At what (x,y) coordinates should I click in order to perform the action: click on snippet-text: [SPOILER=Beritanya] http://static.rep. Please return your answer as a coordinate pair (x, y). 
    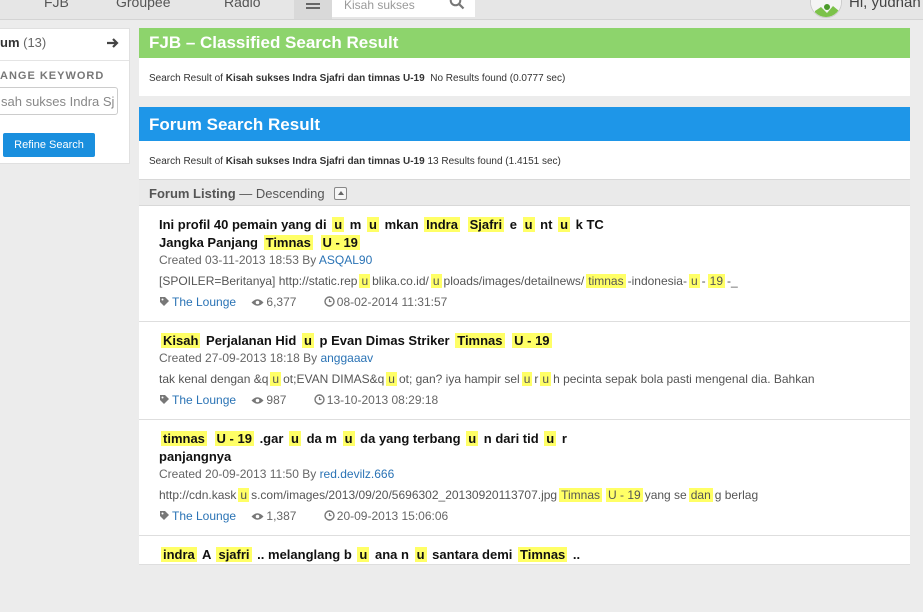
    Looking at the image, I should click on (258, 281).